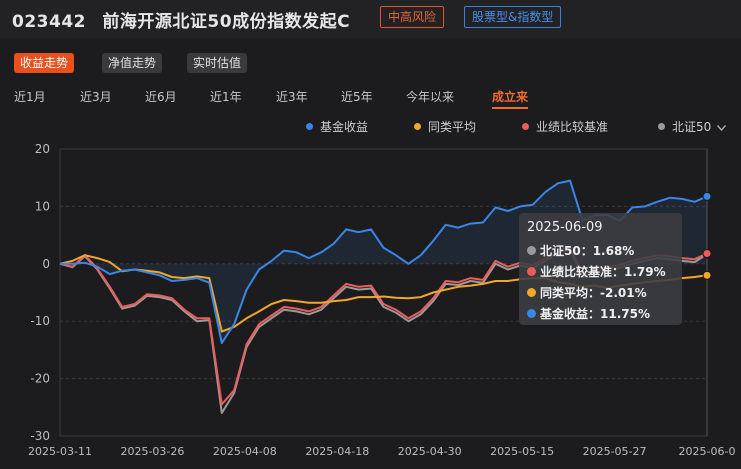 The height and width of the screenshot is (469, 741). What do you see at coordinates (707, 451) in the screenshot?
I see `x-tick-label: 2025-06-0` at bounding box center [707, 451].